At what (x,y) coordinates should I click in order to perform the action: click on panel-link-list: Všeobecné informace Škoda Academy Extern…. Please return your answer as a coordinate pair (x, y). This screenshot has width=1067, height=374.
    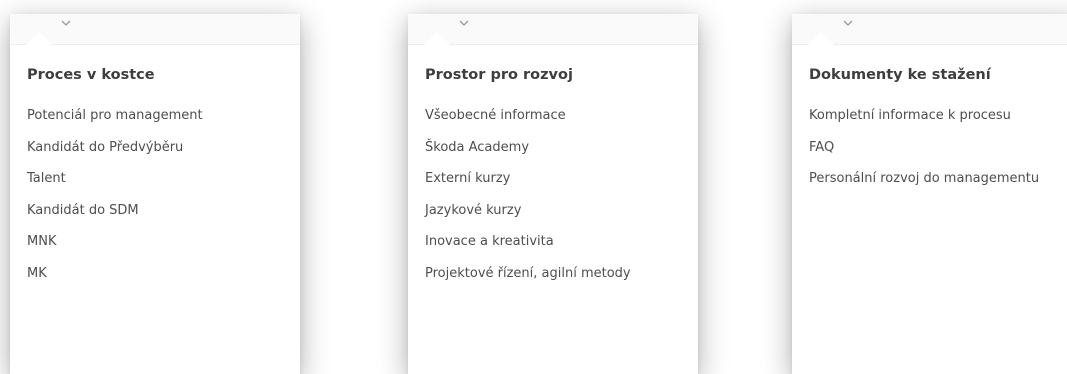
    Looking at the image, I should click on (528, 202).